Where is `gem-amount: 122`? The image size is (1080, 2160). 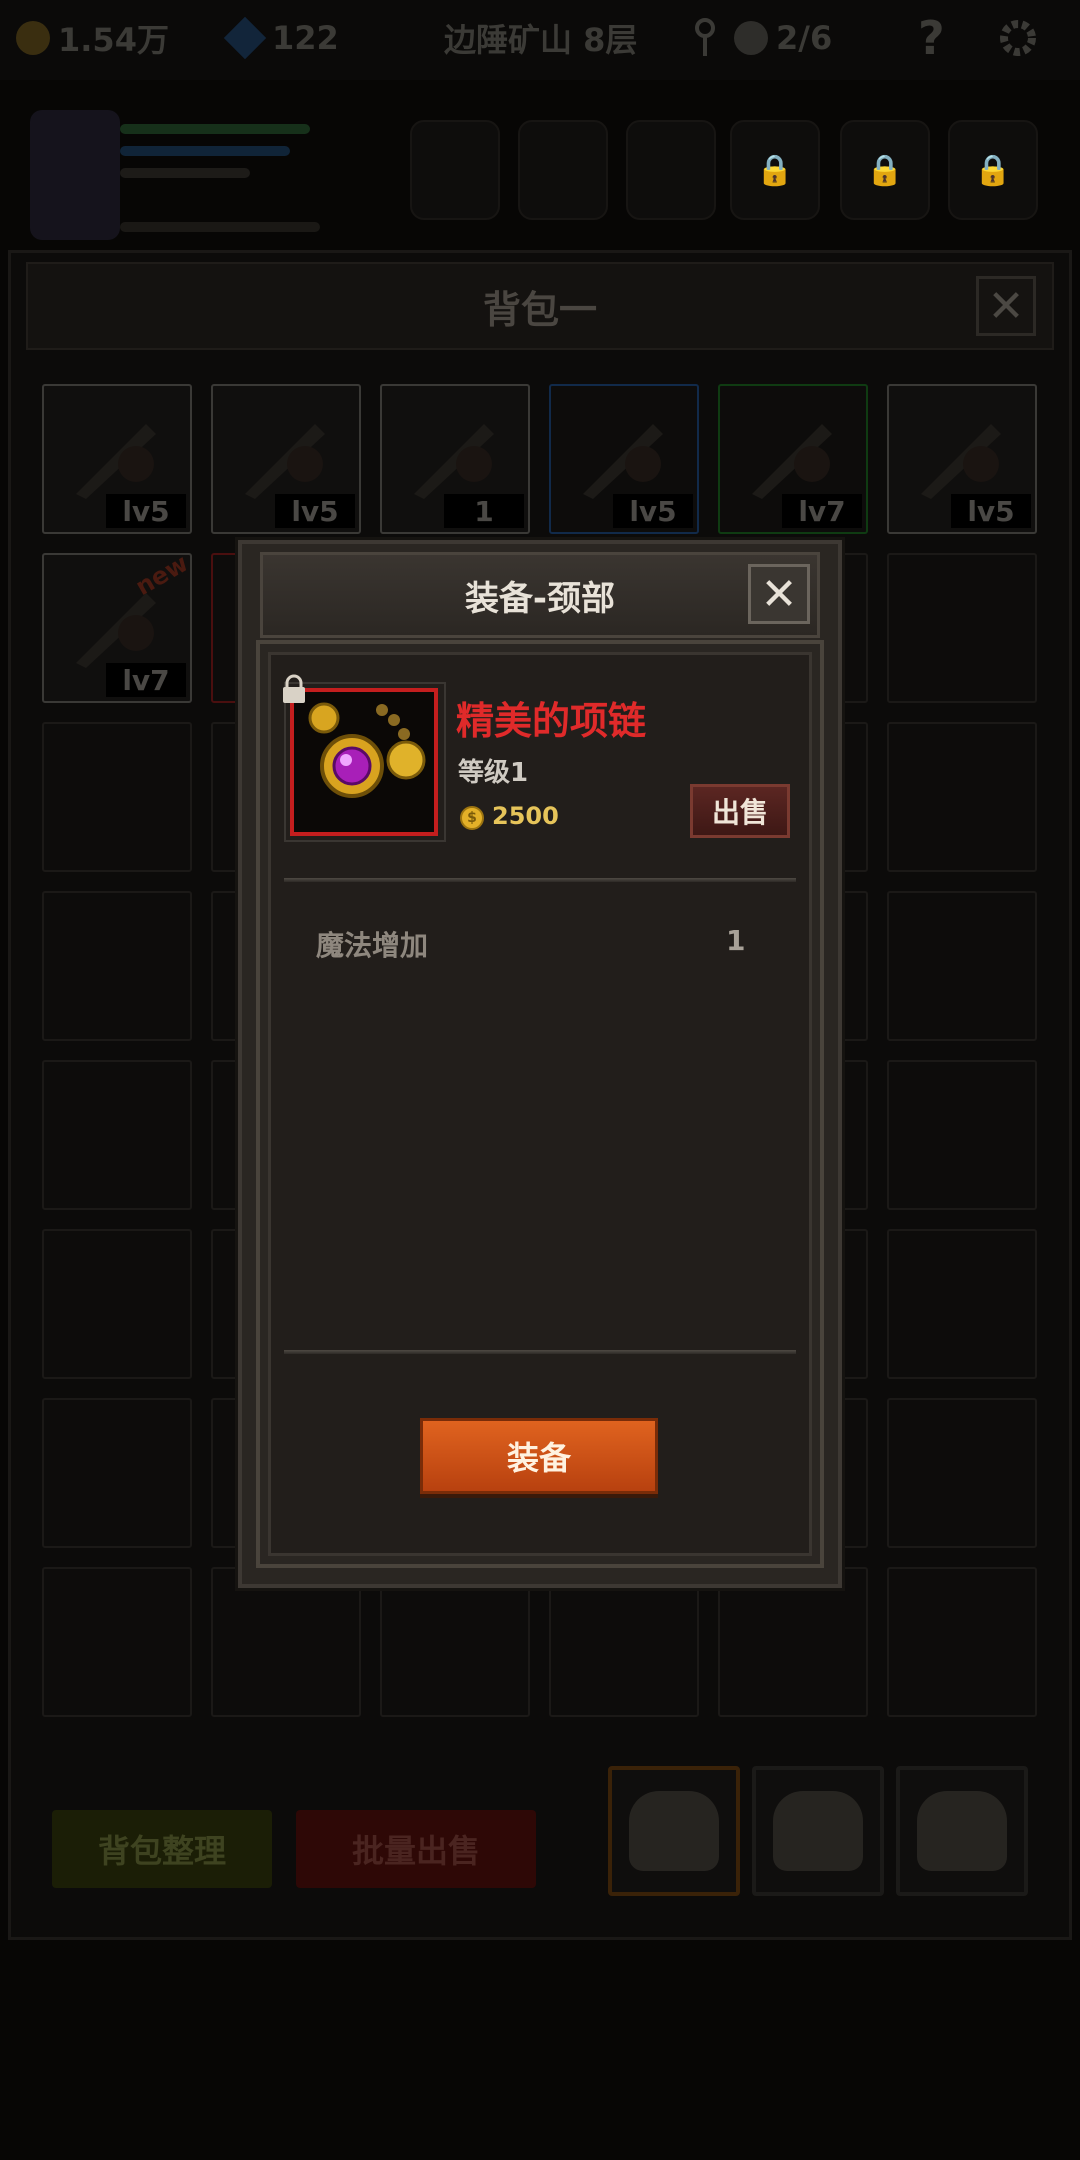 gem-amount: 122 is located at coordinates (305, 38).